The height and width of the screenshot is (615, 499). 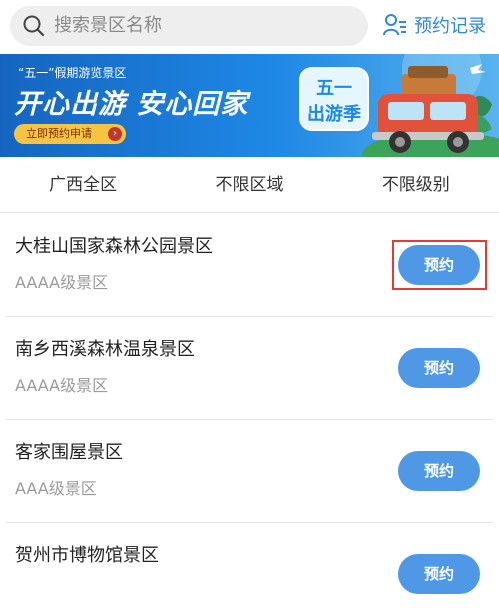 What do you see at coordinates (334, 114) in the screenshot?
I see `badge-line2: 出游季` at bounding box center [334, 114].